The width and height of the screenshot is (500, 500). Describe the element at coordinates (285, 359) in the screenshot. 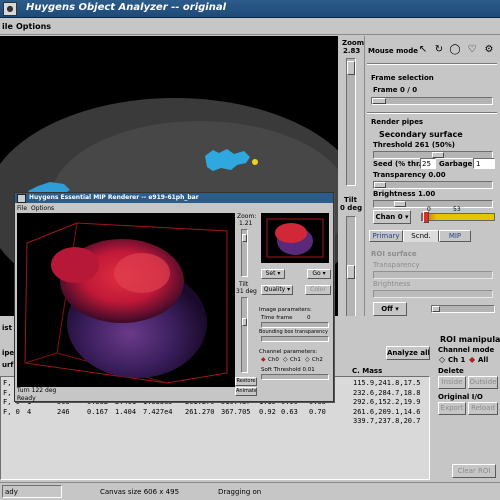

I see `mip-radio-ch1: ◇` at that location.